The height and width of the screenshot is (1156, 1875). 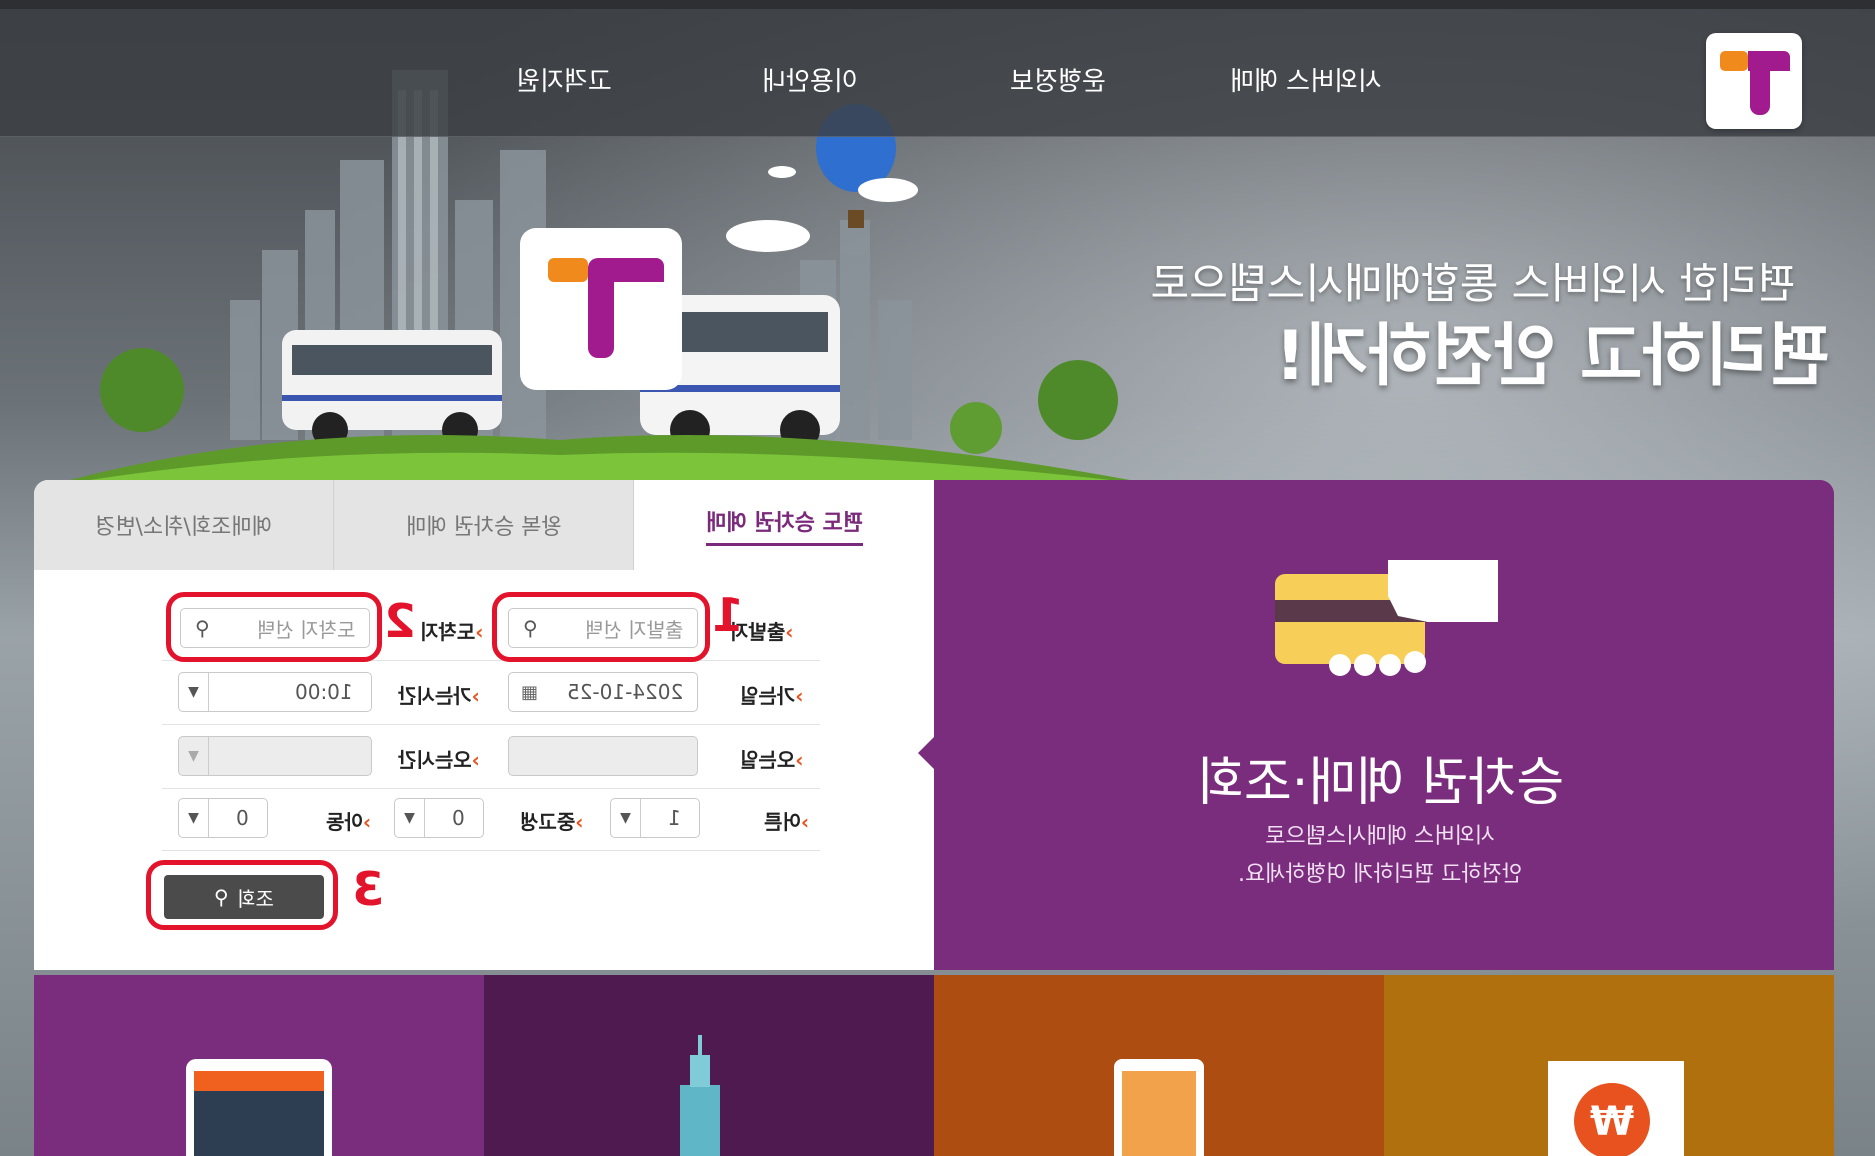 What do you see at coordinates (400, 621) in the screenshot?
I see `annotation-number-2: 2` at bounding box center [400, 621].